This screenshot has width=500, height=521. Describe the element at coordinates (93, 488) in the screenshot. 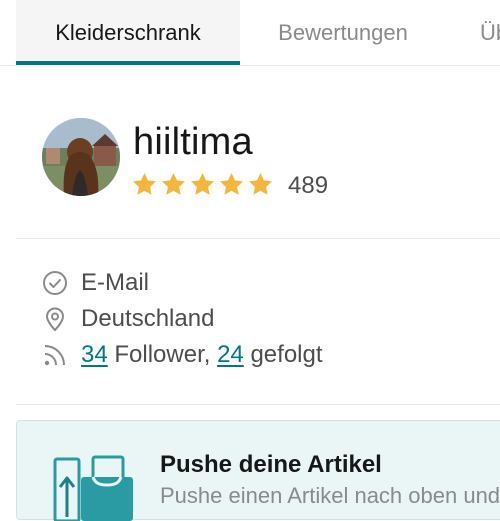

I see `bump-illustration-icon` at that location.